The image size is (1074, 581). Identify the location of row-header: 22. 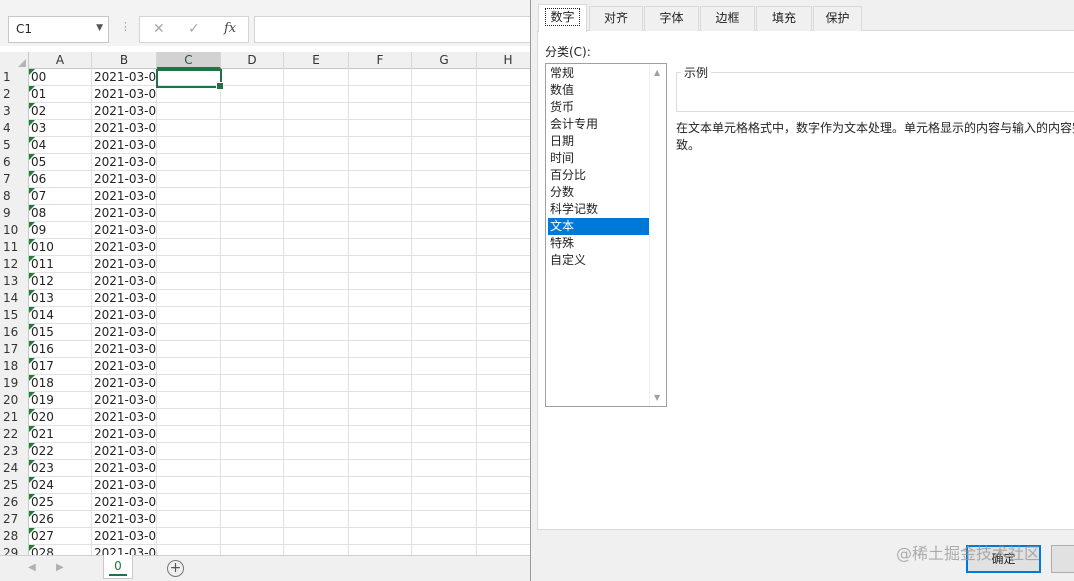
(14, 434).